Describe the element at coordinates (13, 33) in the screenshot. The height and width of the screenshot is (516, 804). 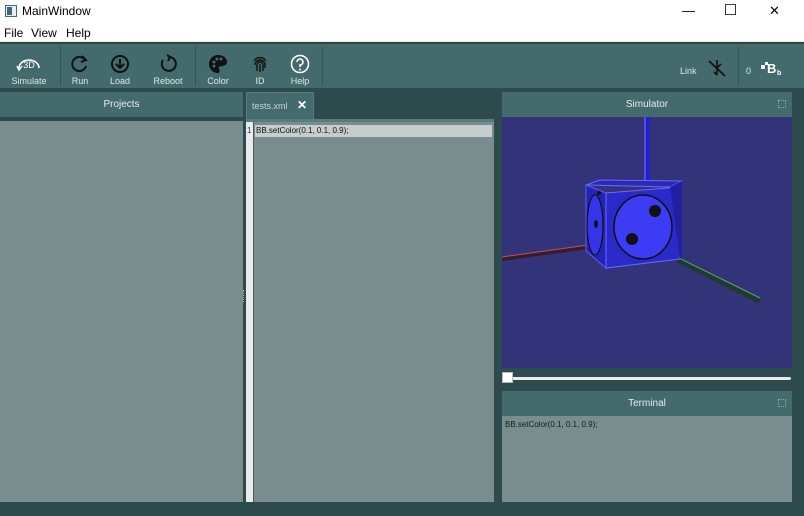
I see `menu-file: File` at that location.